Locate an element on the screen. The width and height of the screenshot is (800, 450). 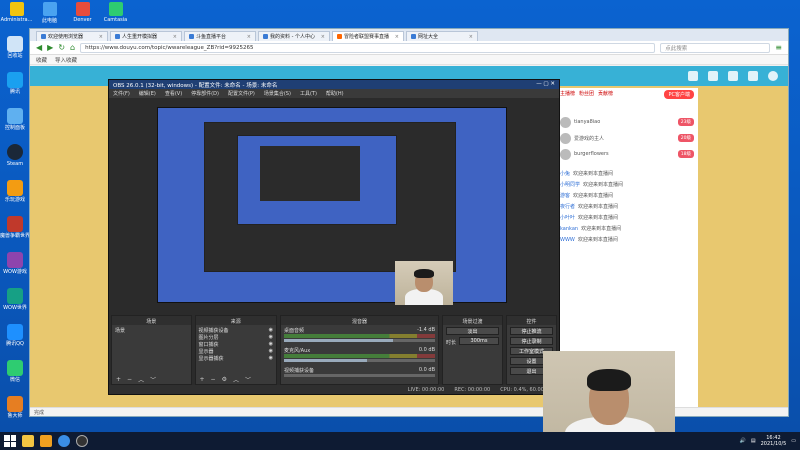
windows-start-icon is located at coordinates (10, 441).